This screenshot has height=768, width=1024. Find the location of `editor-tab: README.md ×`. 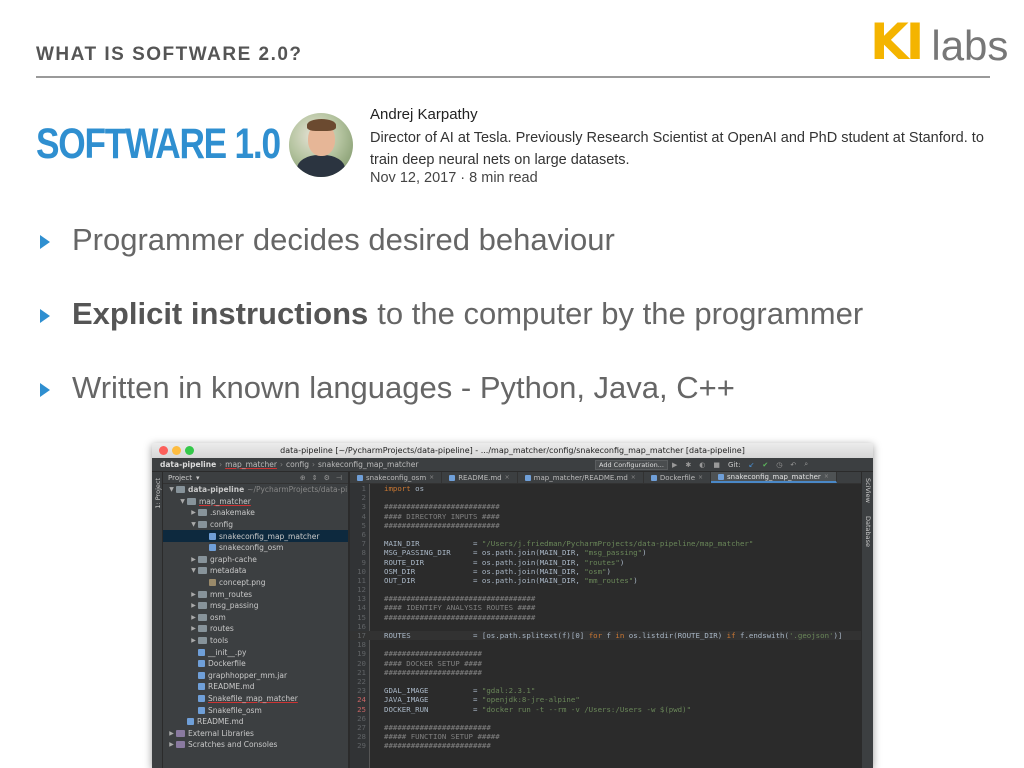

editor-tab: README.md × is located at coordinates (480, 477).